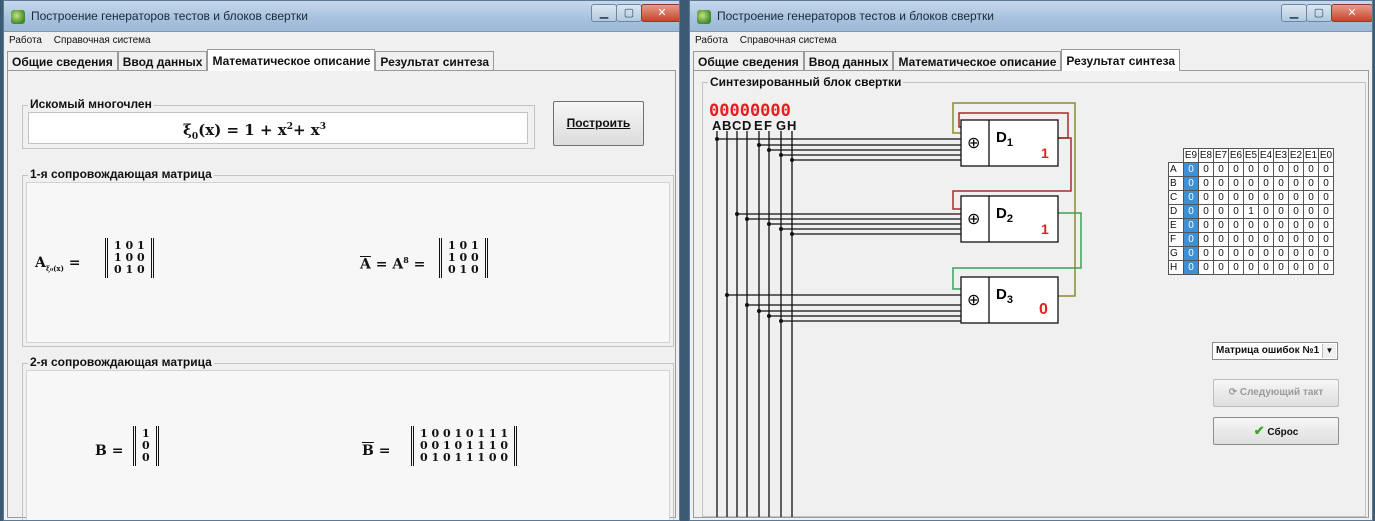 The height and width of the screenshot is (521, 1375). I want to click on table-row: E0000000000, so click(1251, 225).